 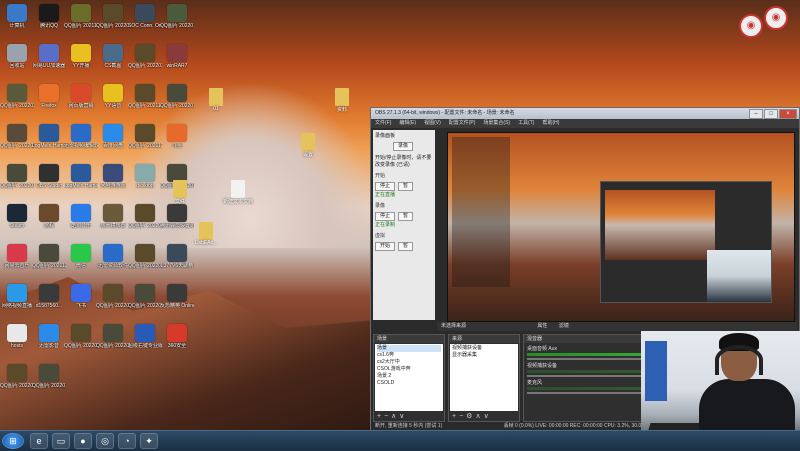 What do you see at coordinates (49, 96) in the screenshot?
I see `desktop-icon: Firefox` at bounding box center [49, 96].